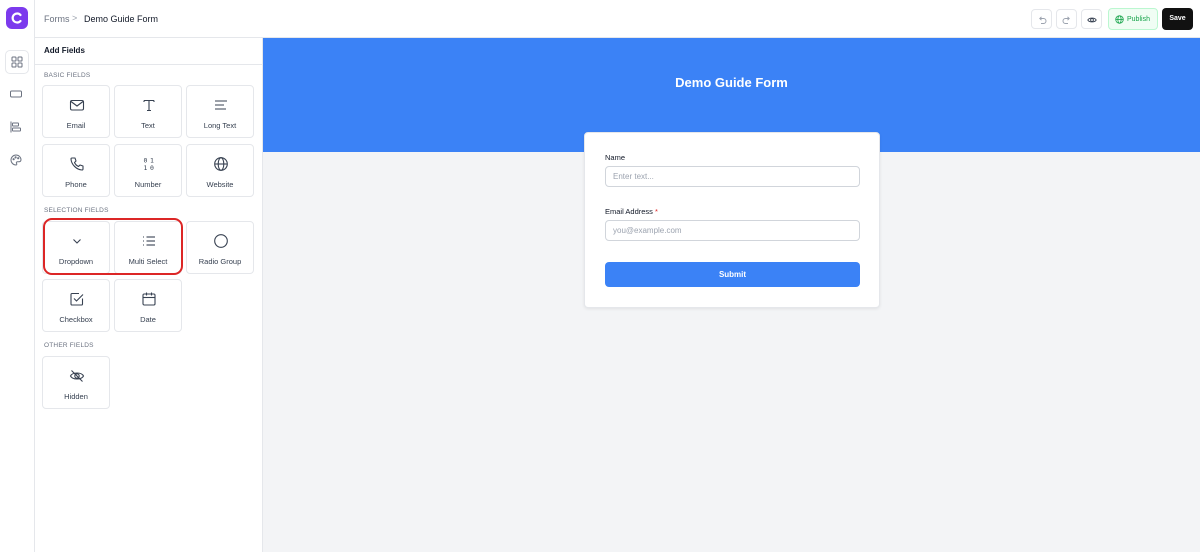  Describe the element at coordinates (77, 299) in the screenshot. I see `check-square-icon` at that location.